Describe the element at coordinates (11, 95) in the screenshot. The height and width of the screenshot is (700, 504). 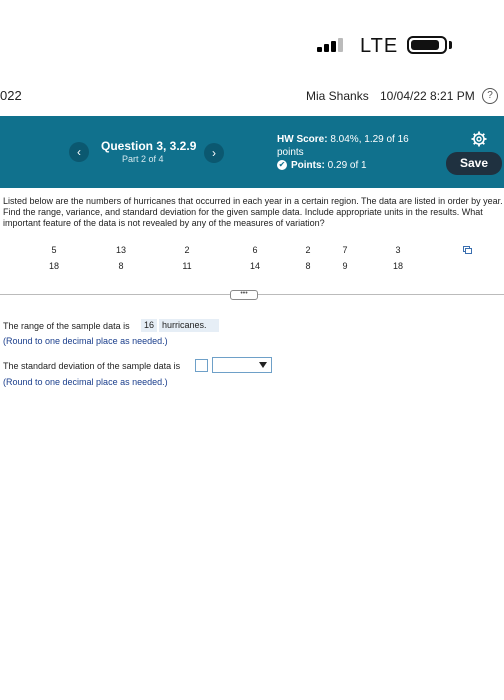
I see `header-year-fragment: 022` at that location.